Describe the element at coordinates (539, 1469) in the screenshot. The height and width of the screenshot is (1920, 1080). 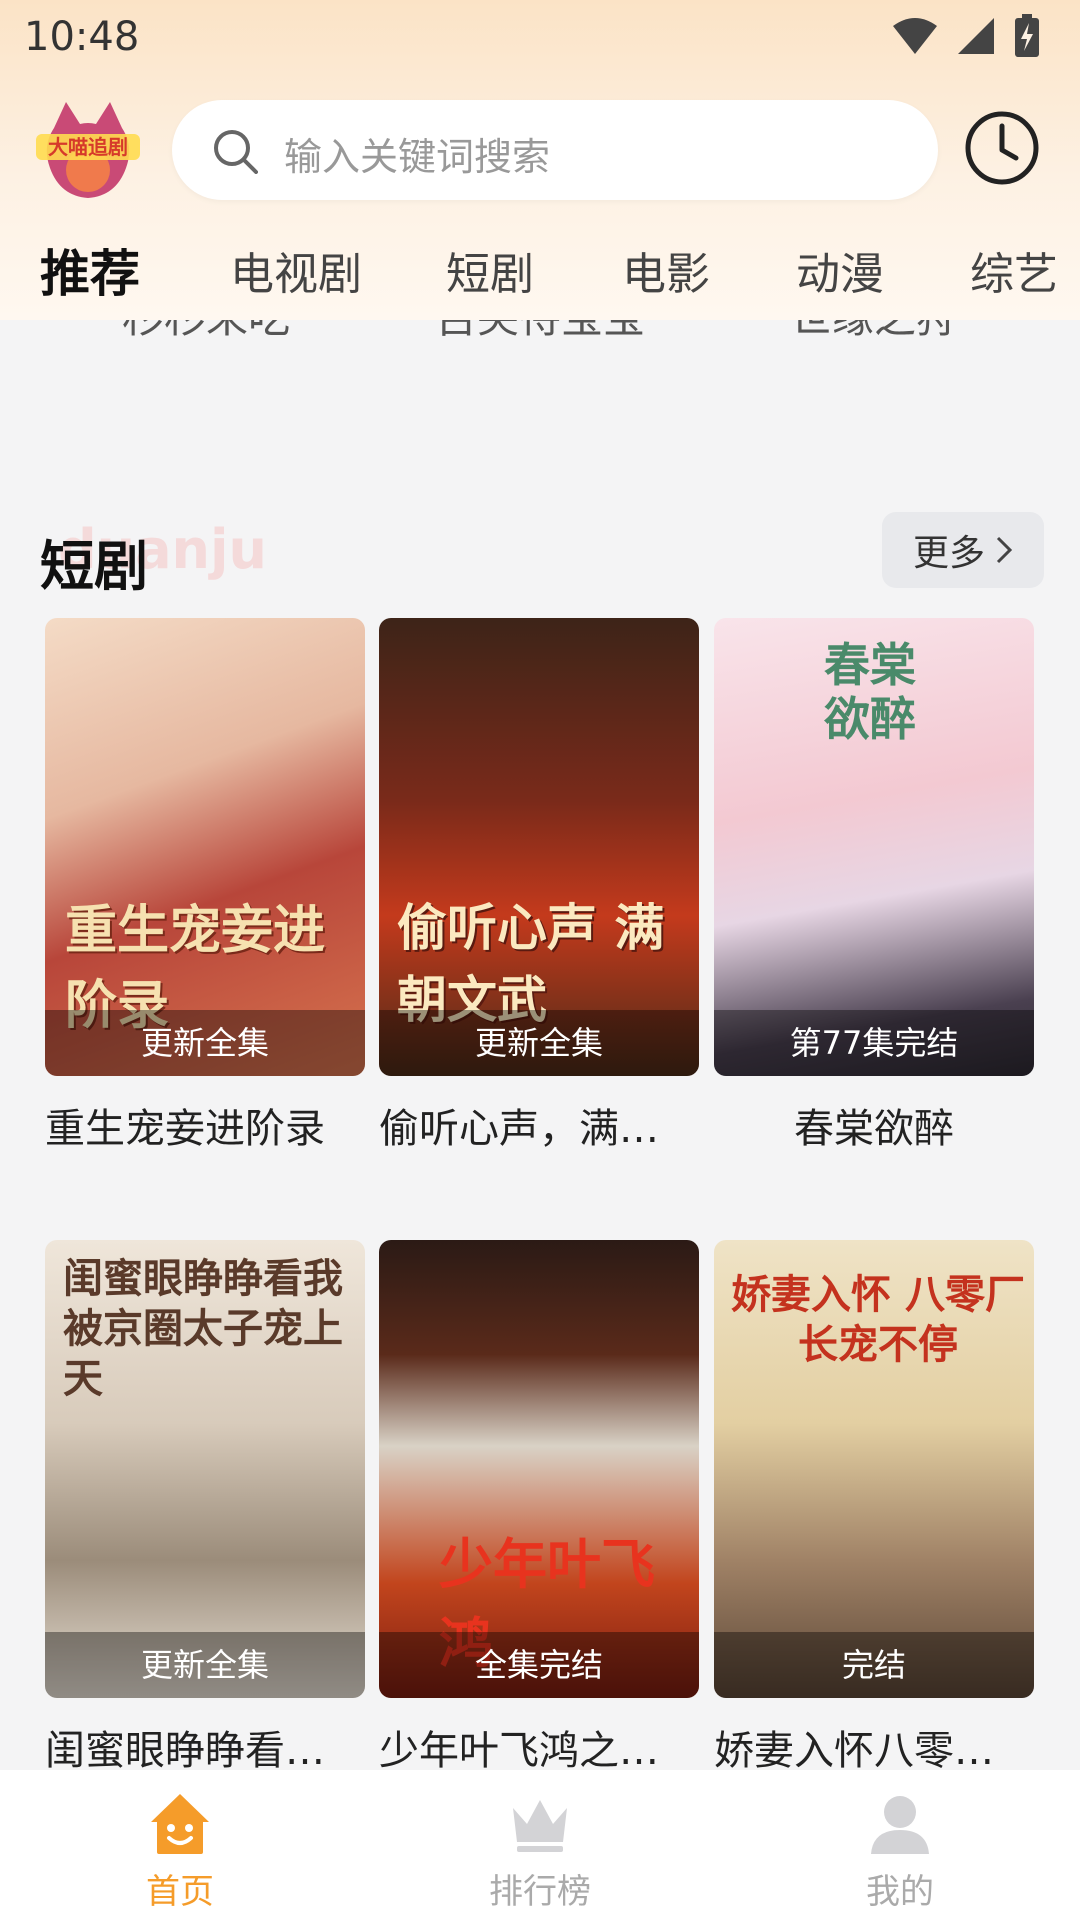
I see `poster-image: 少年叶飞鸿 全集完结` at that location.